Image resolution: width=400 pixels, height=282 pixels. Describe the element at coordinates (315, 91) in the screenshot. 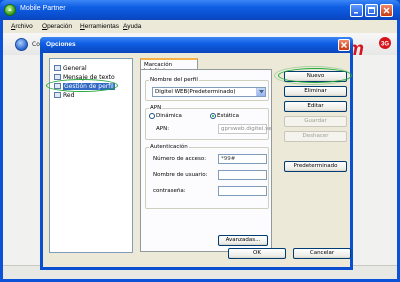

I see `delete-button: Eliminar` at that location.